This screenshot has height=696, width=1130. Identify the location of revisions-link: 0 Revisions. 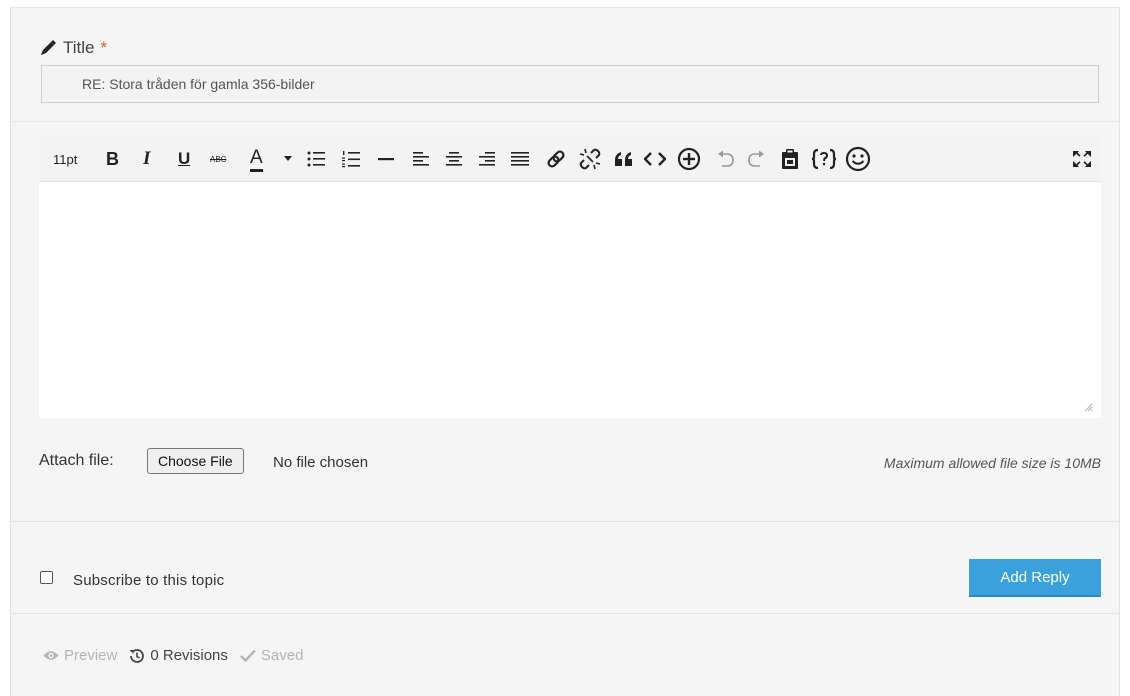
(178, 655).